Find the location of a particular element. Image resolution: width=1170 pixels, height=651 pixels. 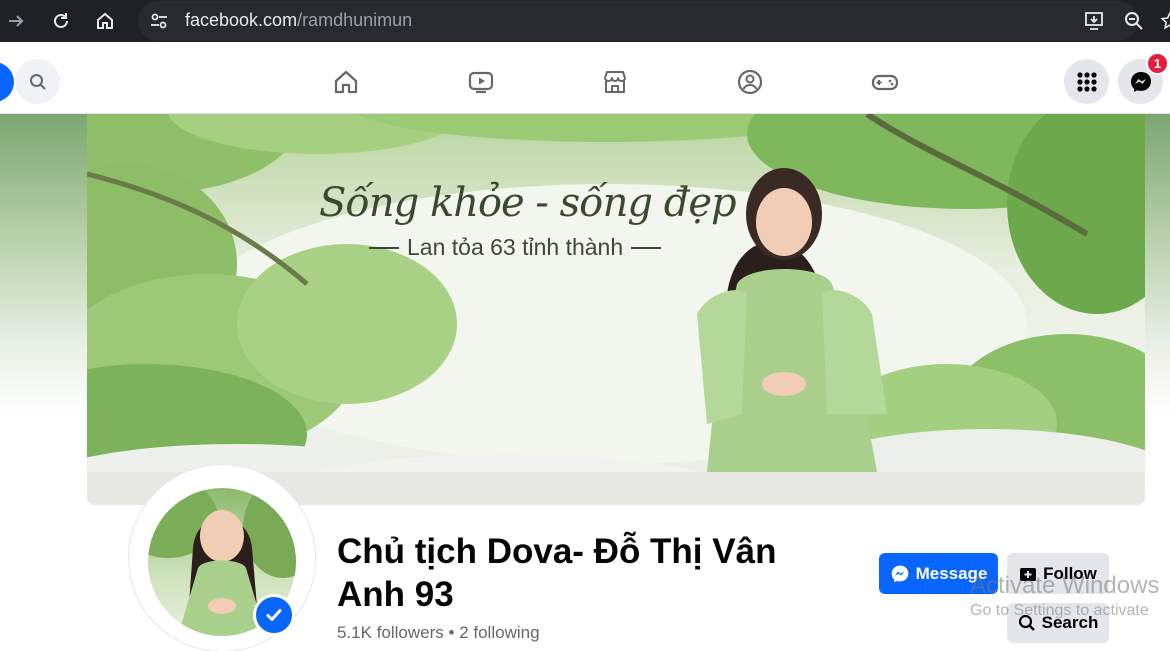

search-icon is located at coordinates (37, 81).